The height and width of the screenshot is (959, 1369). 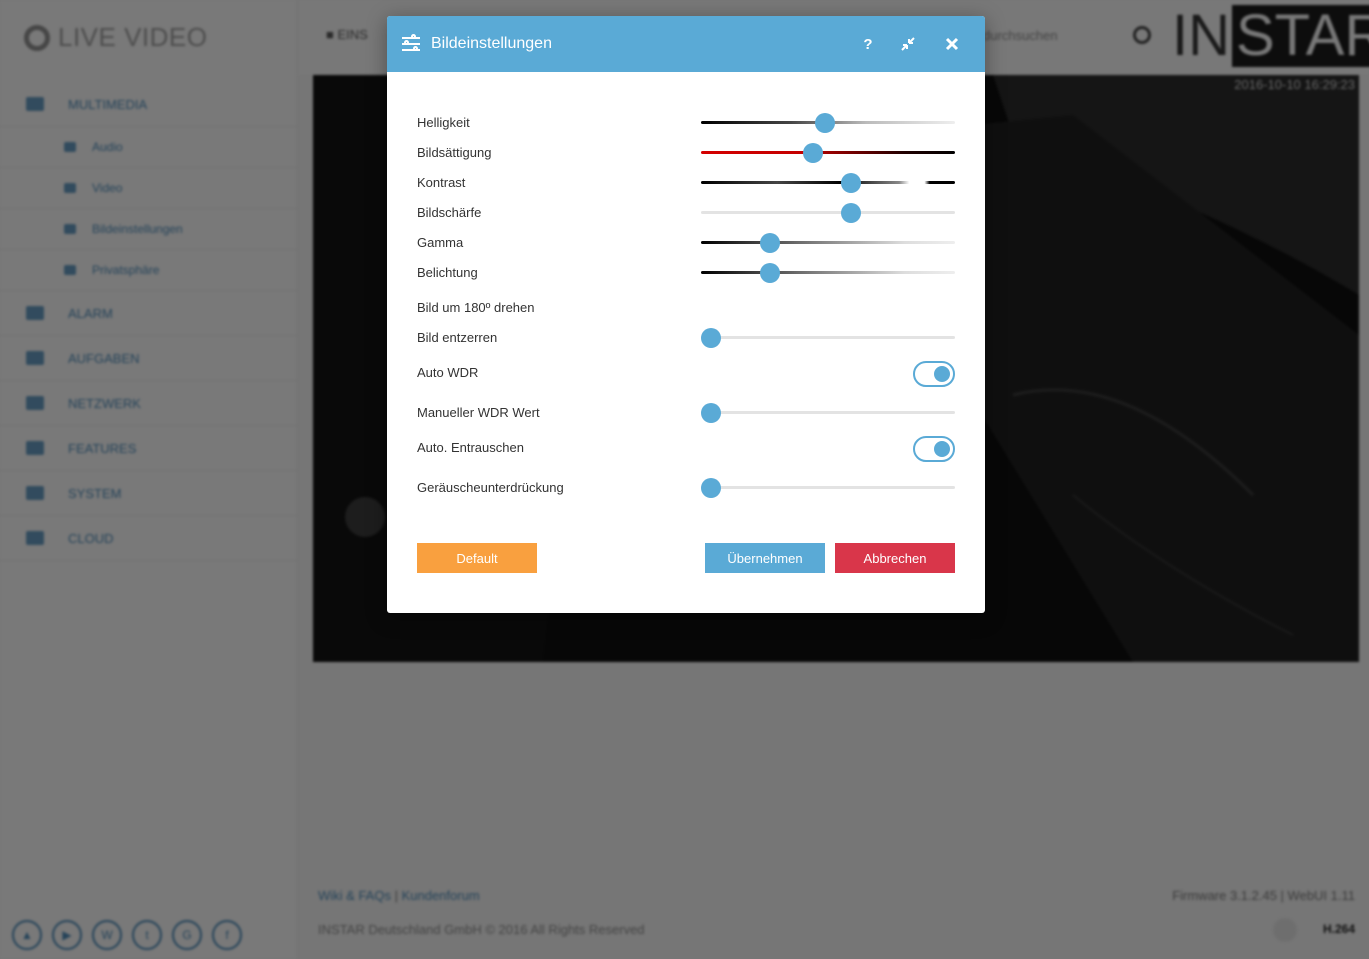 What do you see at coordinates (478, 412) in the screenshot?
I see `setting-label: Manueller WDR Wert` at bounding box center [478, 412].